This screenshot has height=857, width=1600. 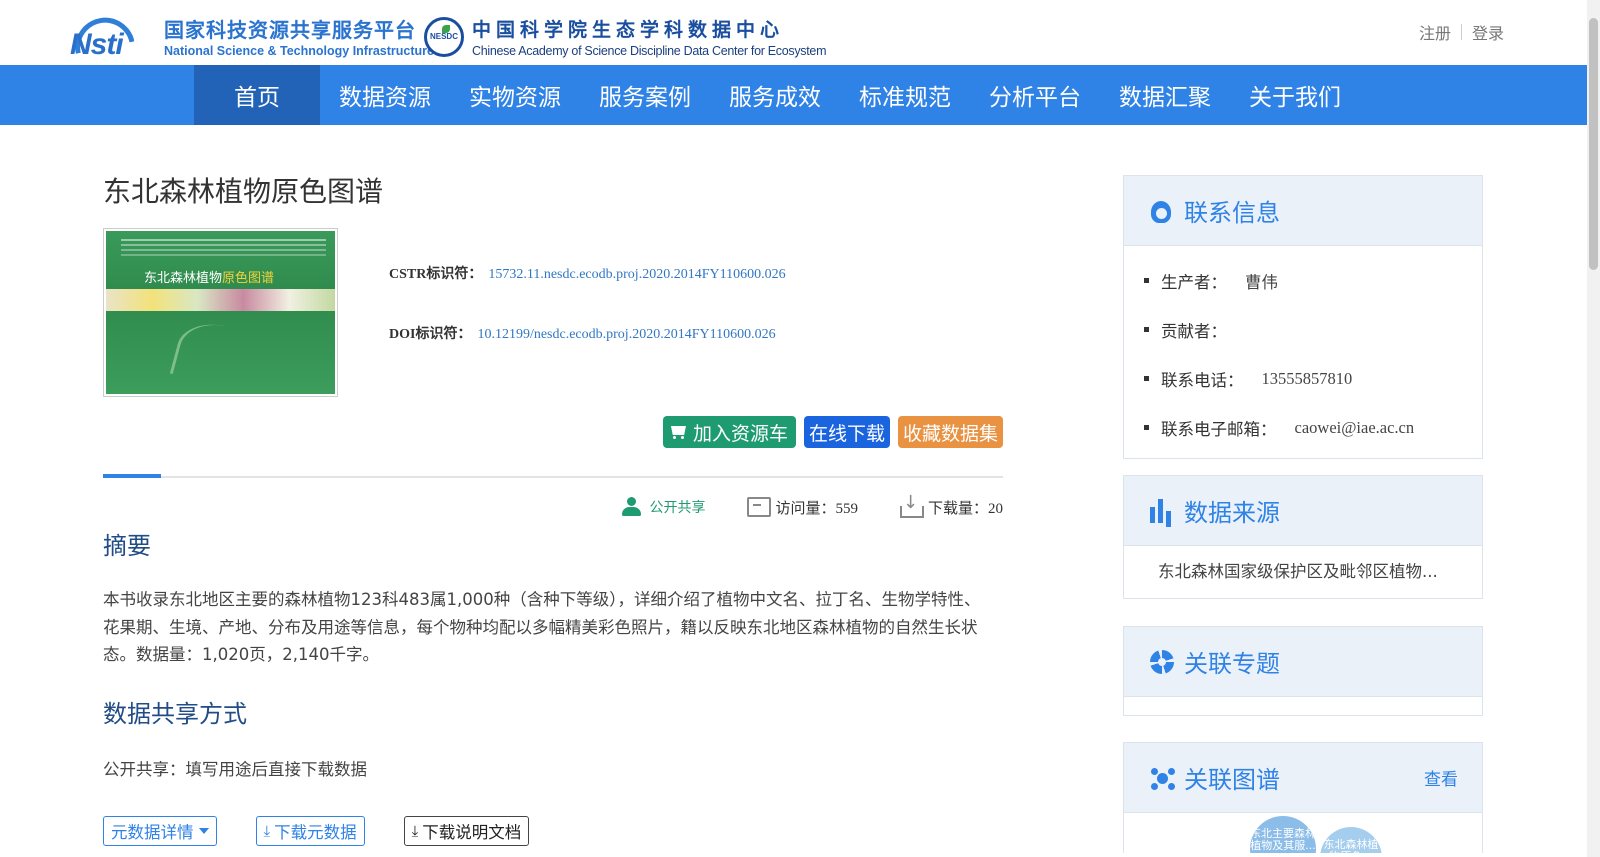 I want to click on page-title: 东北森林植物原色图谱, so click(x=243, y=191).